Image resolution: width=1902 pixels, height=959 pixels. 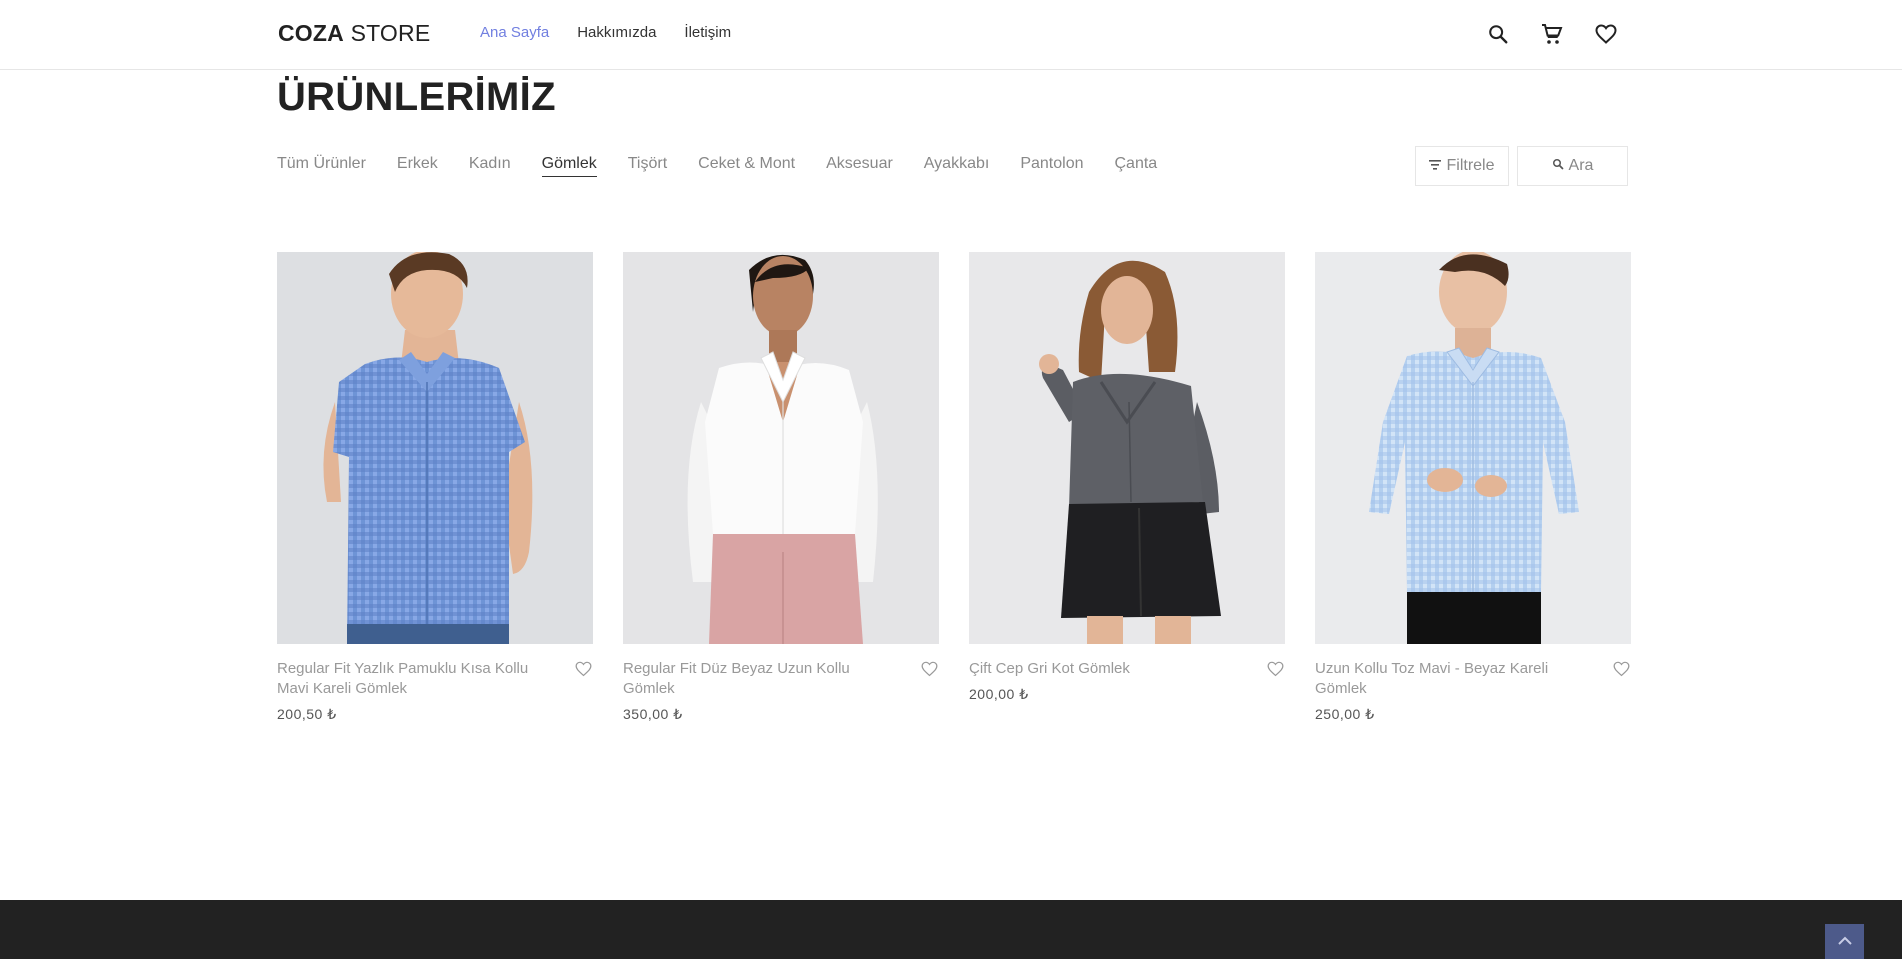 What do you see at coordinates (859, 166) in the screenshot?
I see `category-accessories: Aksesuar` at bounding box center [859, 166].